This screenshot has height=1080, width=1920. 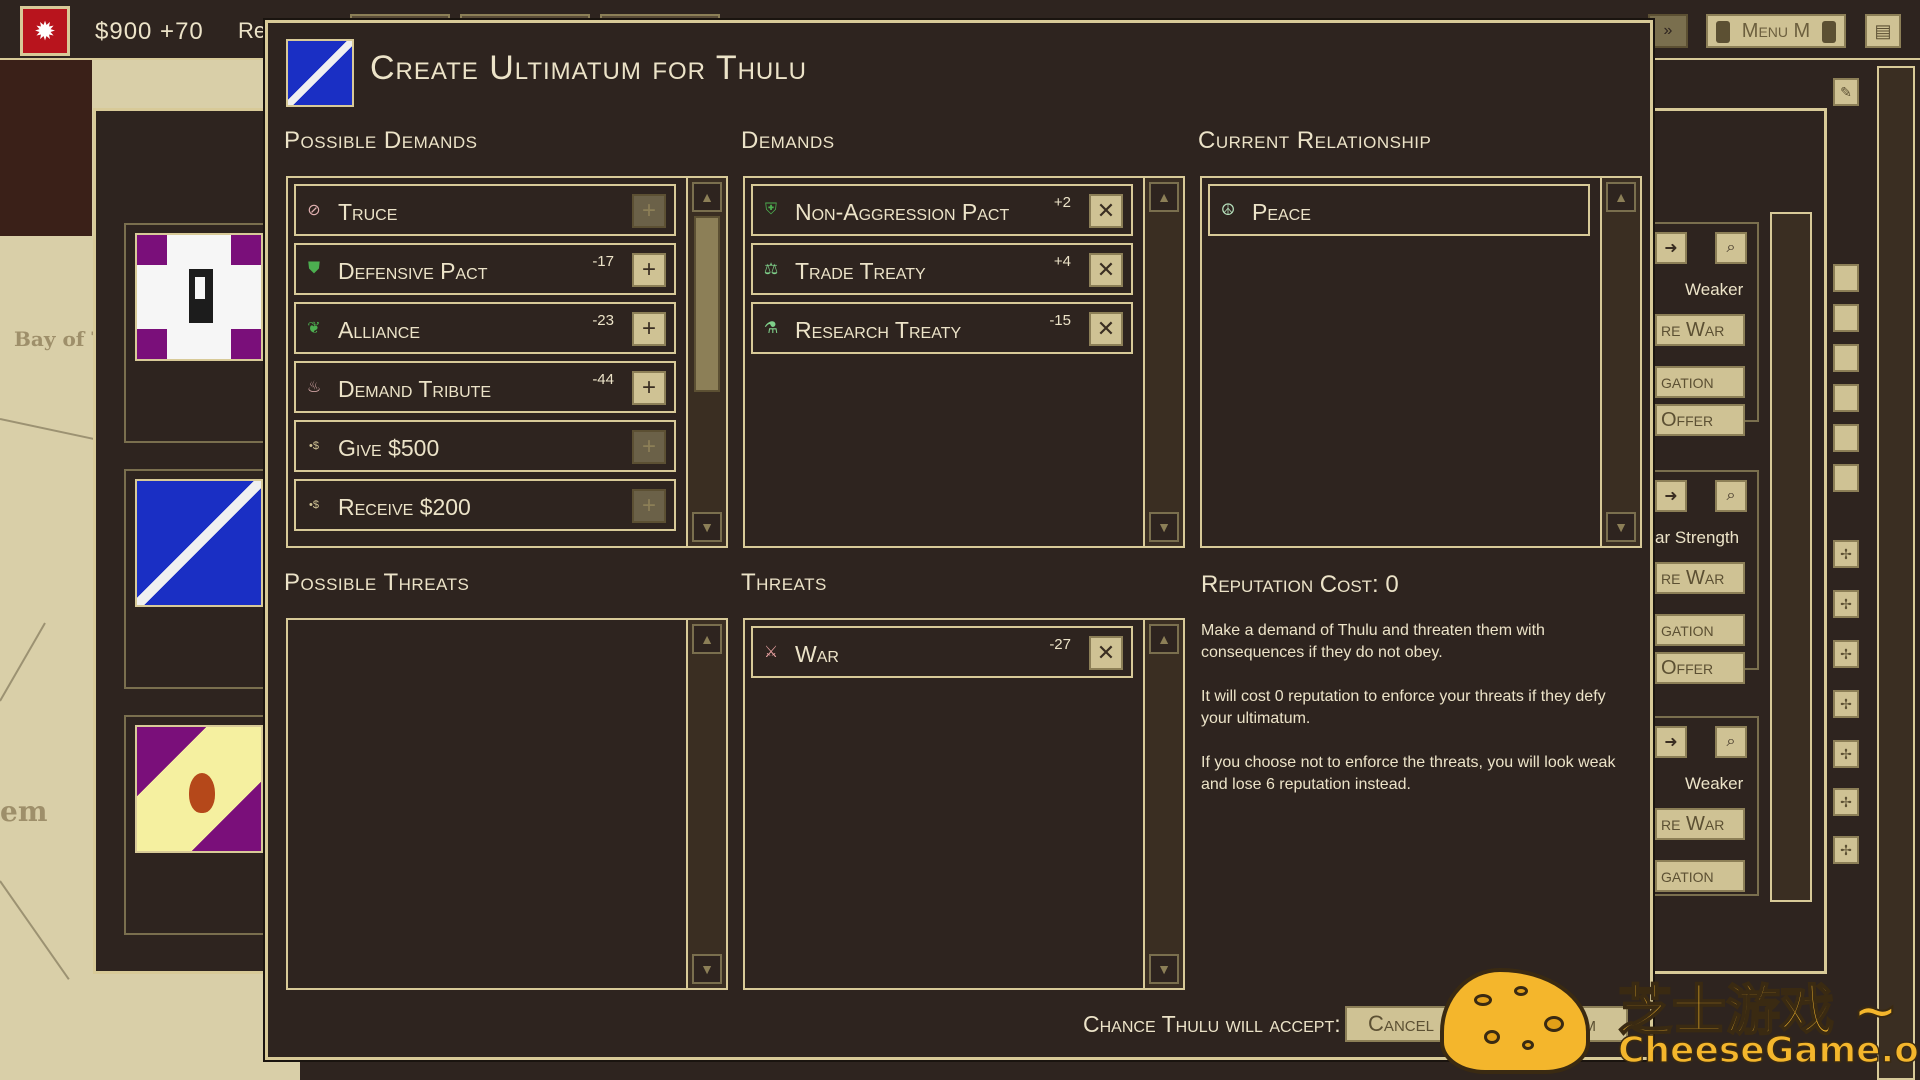 I want to click on tribute-icon: ♨, so click(x=314, y=387).